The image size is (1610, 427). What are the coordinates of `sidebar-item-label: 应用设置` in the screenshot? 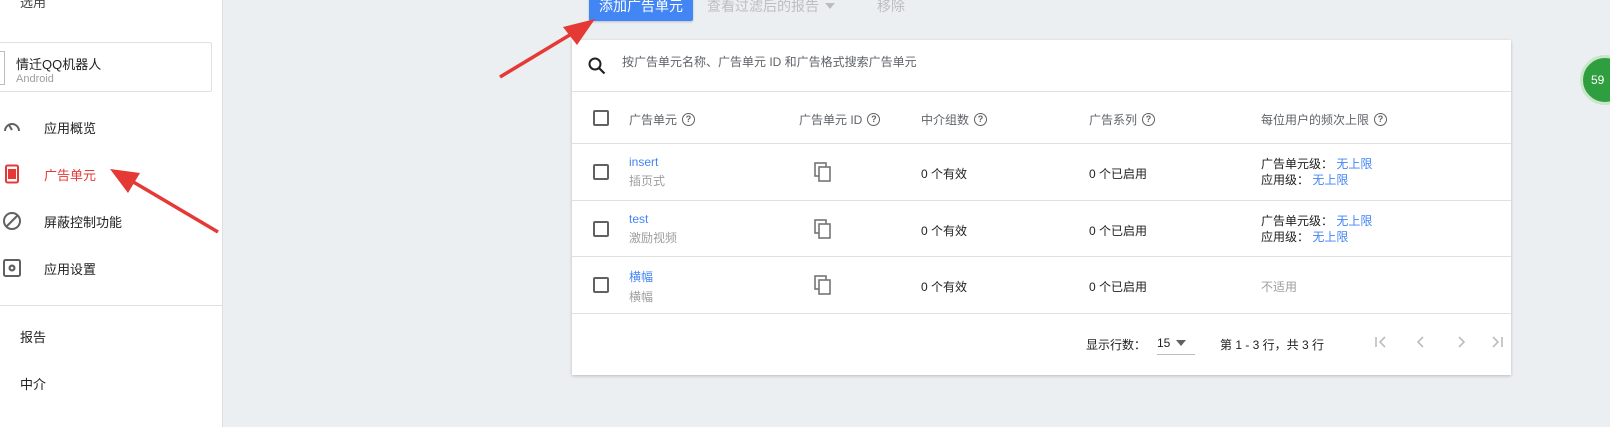 It's located at (70, 269).